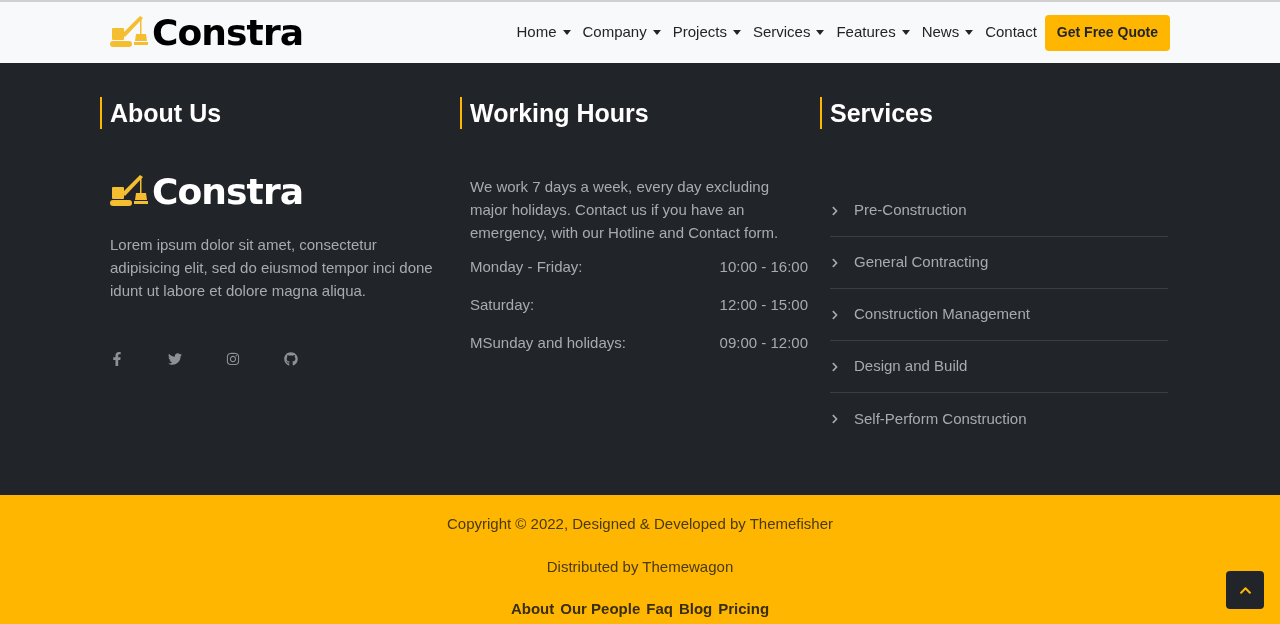 The height and width of the screenshot is (624, 1280). Describe the element at coordinates (526, 267) in the screenshot. I see `day-label: Monday - Friday:` at that location.